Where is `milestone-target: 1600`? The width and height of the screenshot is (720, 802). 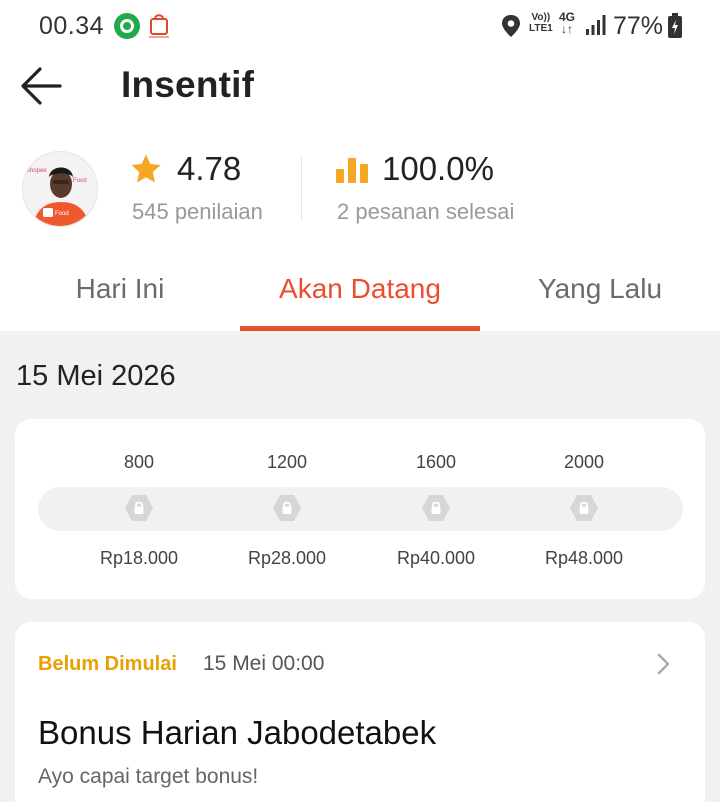
milestone-target: 1600 is located at coordinates (436, 462).